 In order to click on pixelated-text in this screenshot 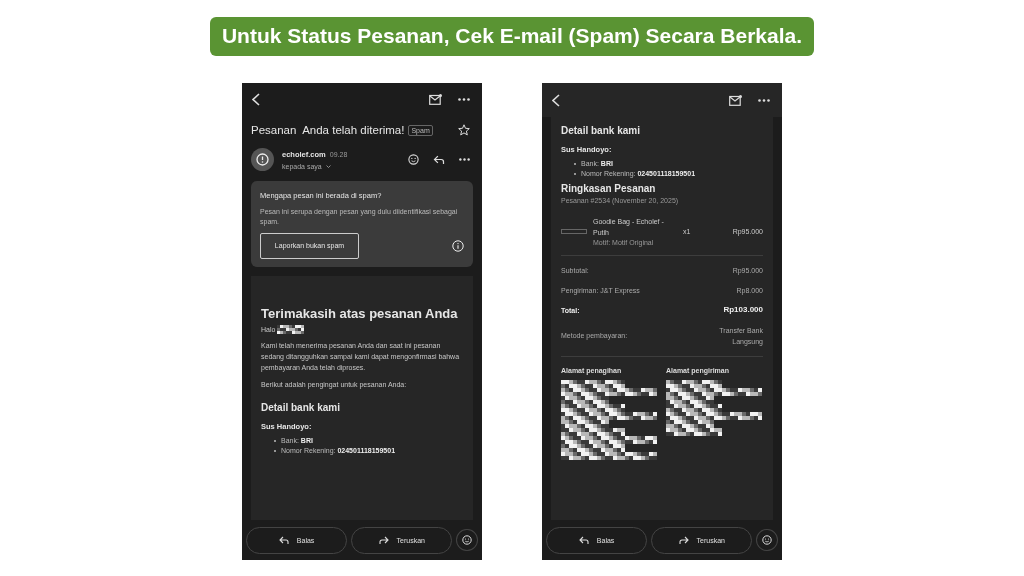, I will do `click(291, 329)`.